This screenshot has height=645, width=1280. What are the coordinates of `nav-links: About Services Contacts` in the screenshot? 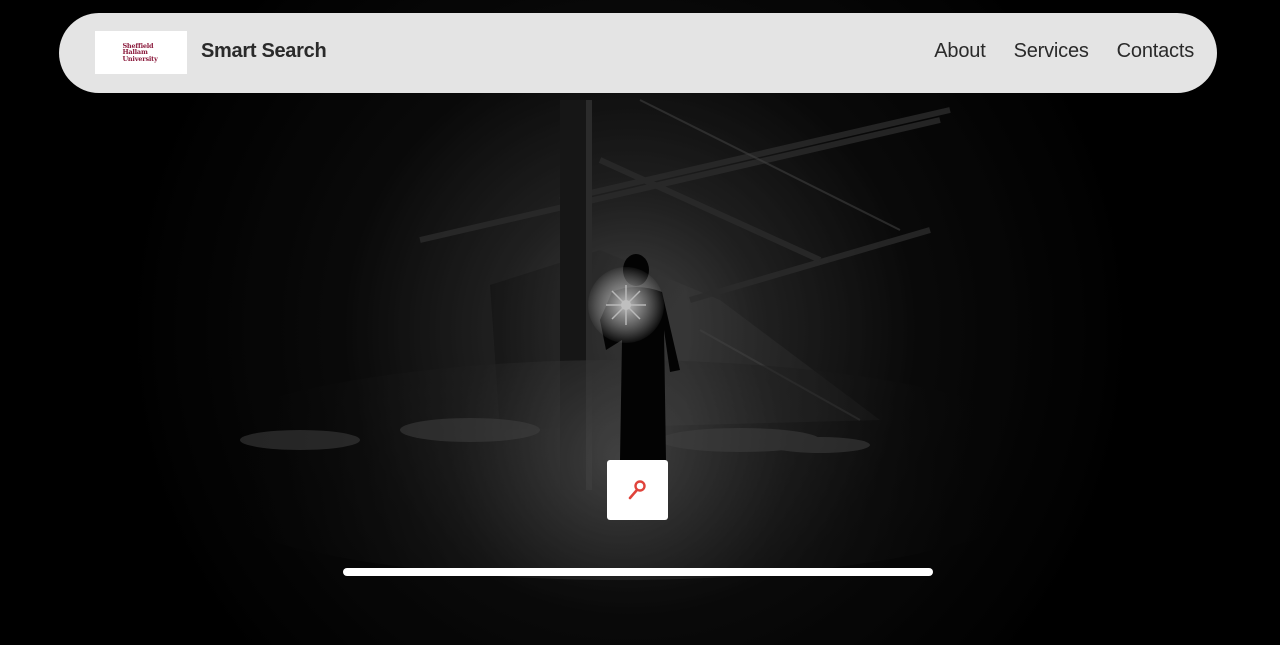 It's located at (1064, 51).